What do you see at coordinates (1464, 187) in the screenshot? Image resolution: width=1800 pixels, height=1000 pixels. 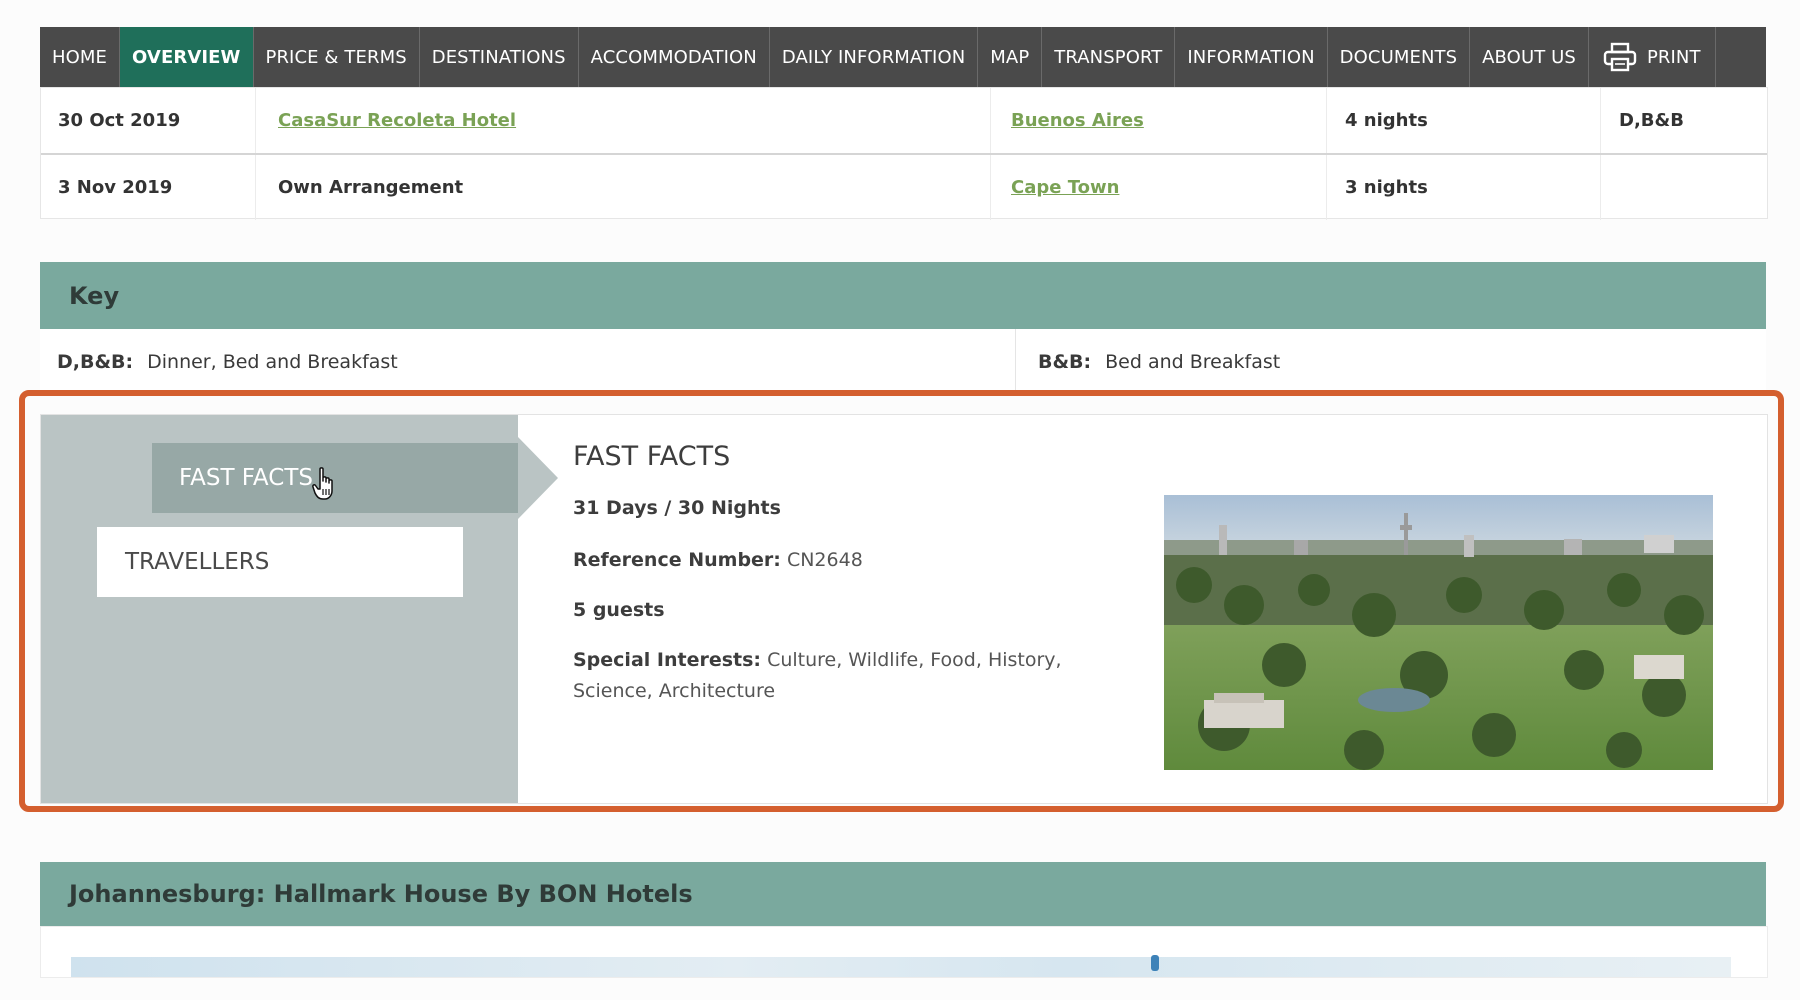 I see `itinerary-nights: 3 nights` at bounding box center [1464, 187].